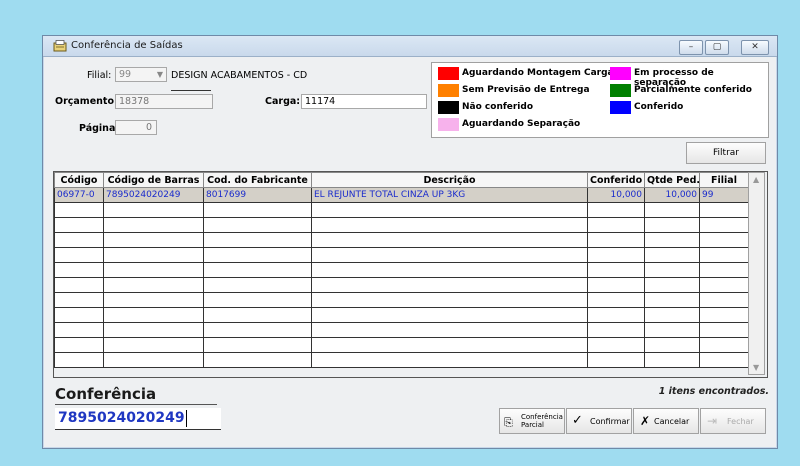 The width and height of the screenshot is (800, 466). I want to click on col-descricao: Descrição, so click(449, 180).